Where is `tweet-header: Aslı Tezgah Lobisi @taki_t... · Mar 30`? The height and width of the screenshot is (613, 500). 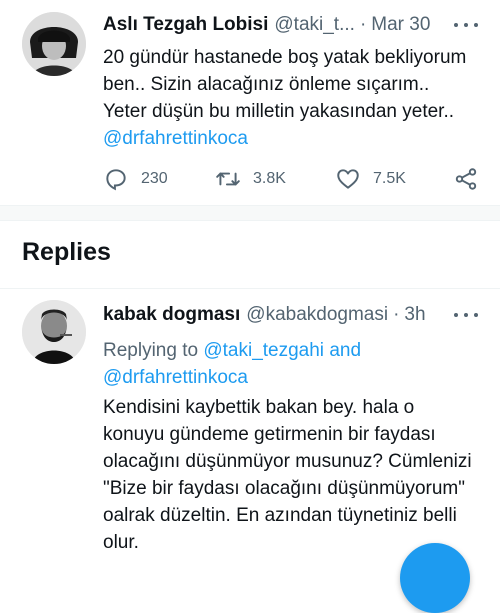
tweet-header: Aslı Tezgah Lobisi @taki_t... · Mar 30 is located at coordinates (266, 25).